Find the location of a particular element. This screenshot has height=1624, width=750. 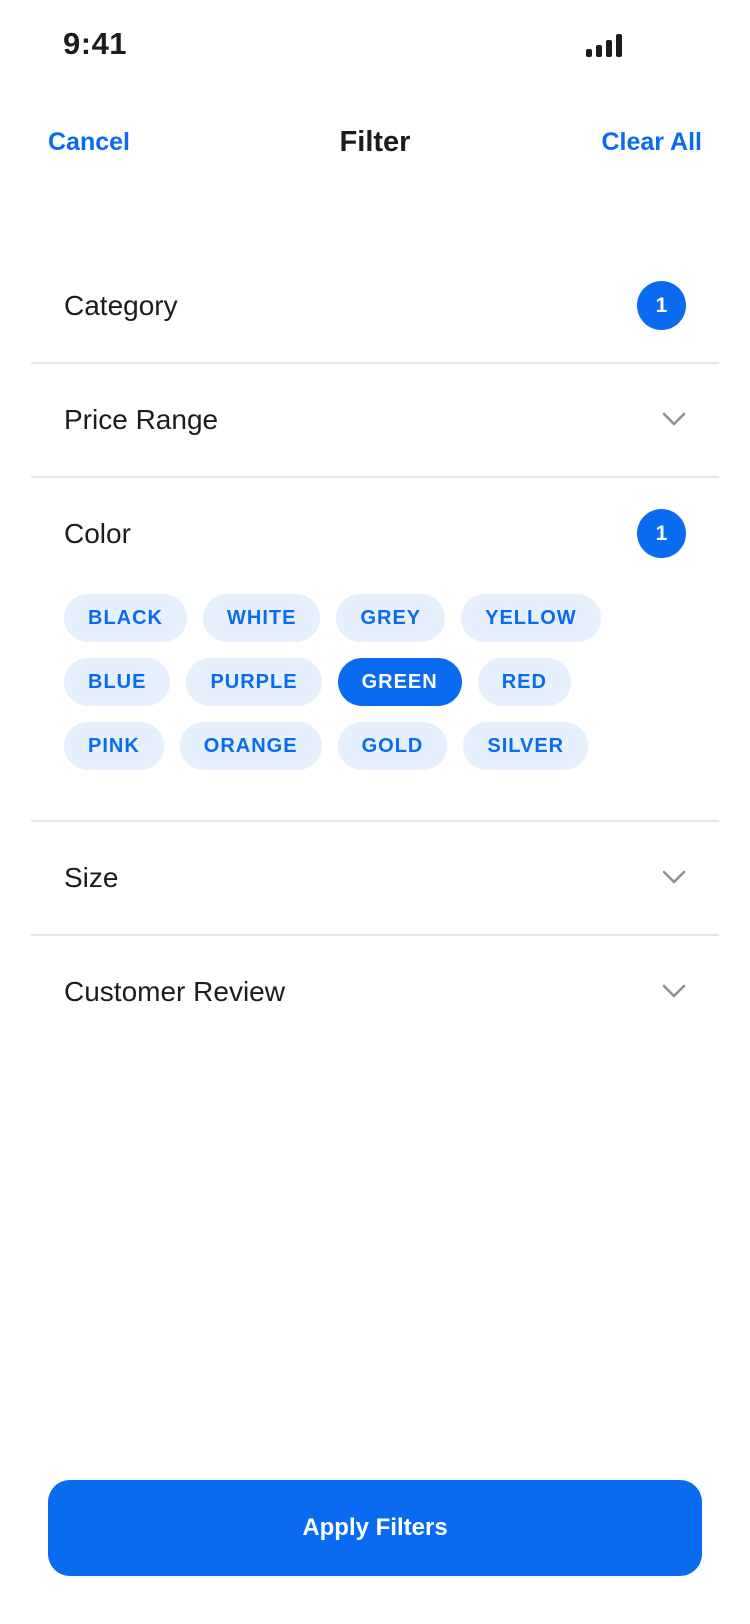

status-time: 9:41 is located at coordinates (95, 43).